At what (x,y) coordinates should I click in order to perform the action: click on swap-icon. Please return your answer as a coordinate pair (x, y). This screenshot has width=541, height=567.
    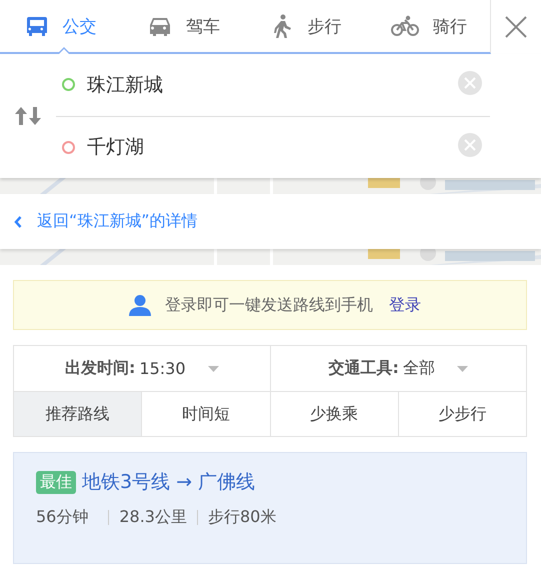
    Looking at the image, I should click on (28, 116).